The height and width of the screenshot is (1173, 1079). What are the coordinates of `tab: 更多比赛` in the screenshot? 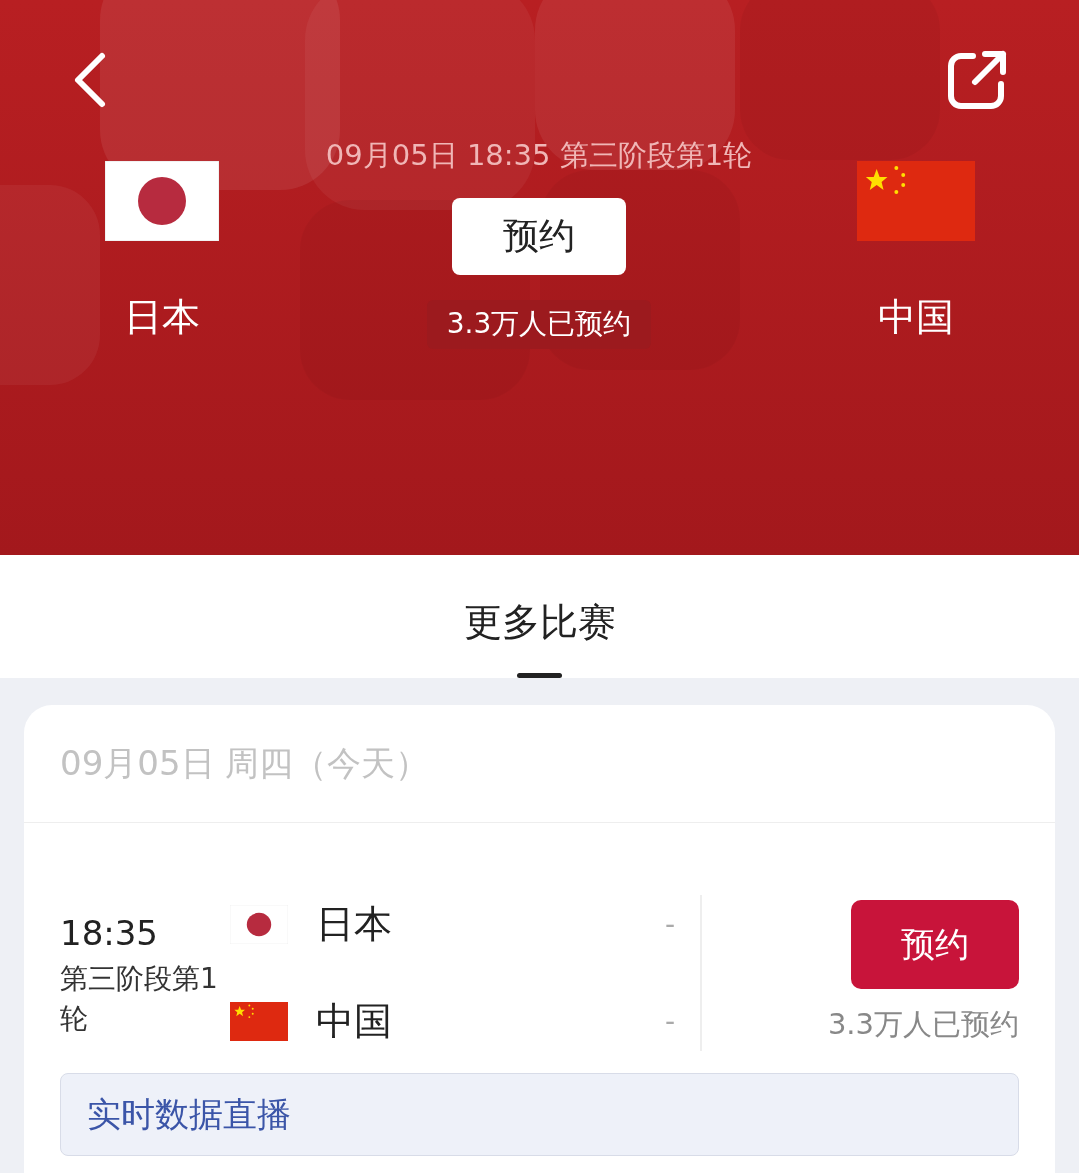 It's located at (539, 622).